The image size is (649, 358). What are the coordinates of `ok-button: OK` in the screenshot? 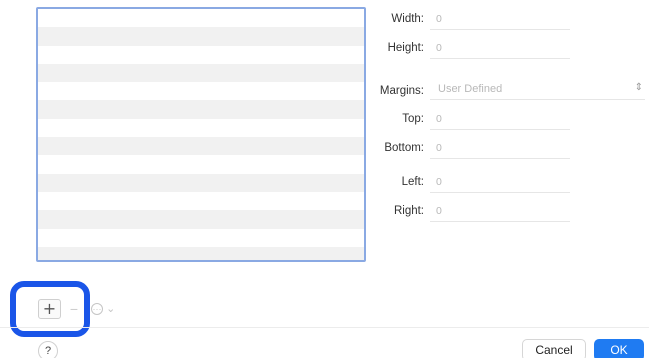 It's located at (619, 348).